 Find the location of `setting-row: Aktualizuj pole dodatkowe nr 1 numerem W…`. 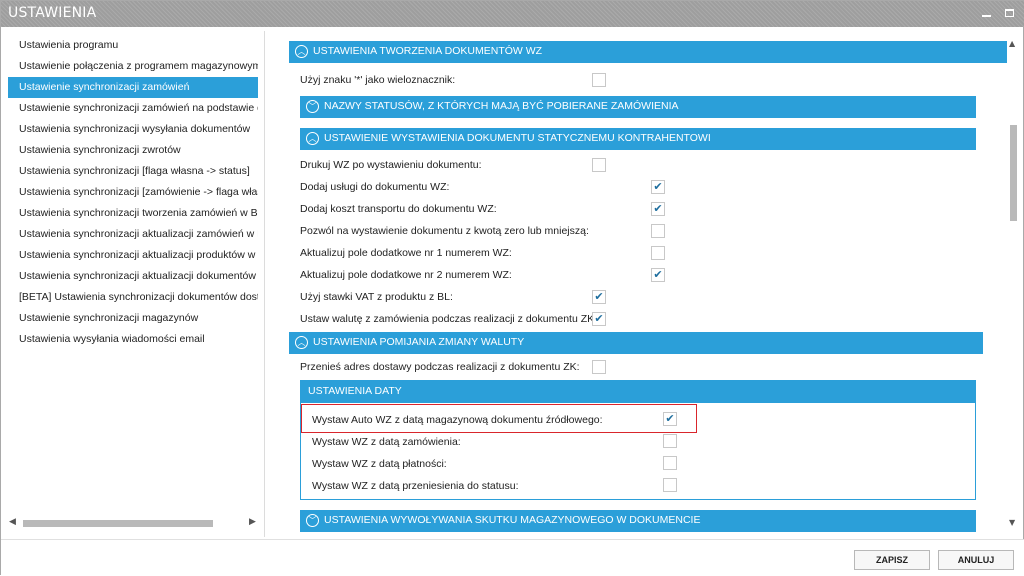

setting-row: Aktualizuj pole dodatkowe nr 1 numerem W… is located at coordinates (406, 257).